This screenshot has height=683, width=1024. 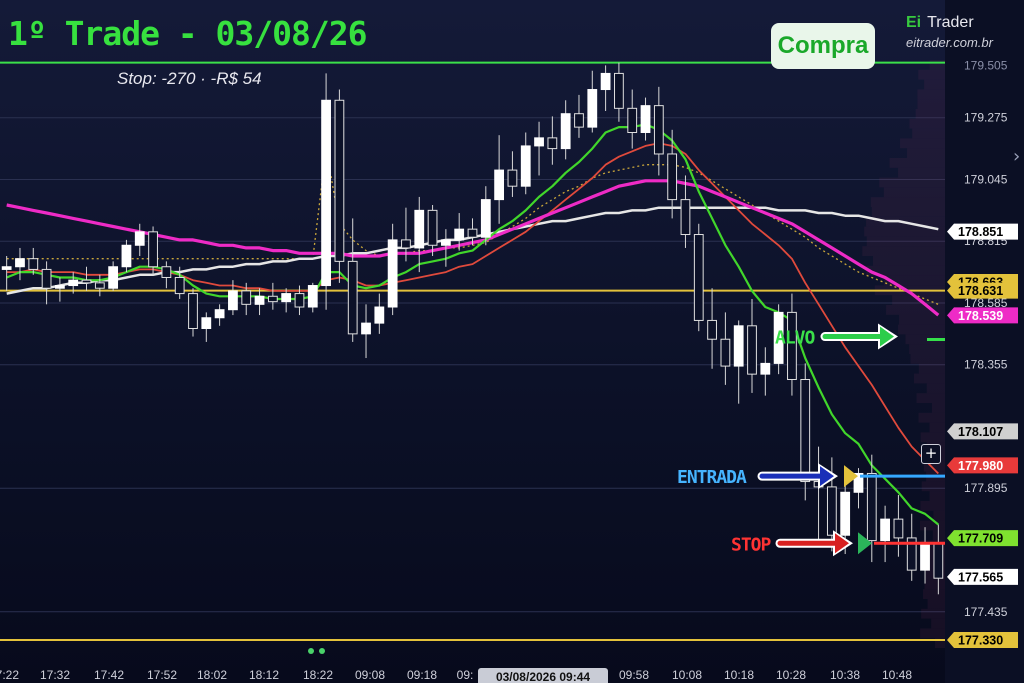 What do you see at coordinates (797, 476) in the screenshot?
I see `arrow-entrada` at bounding box center [797, 476].